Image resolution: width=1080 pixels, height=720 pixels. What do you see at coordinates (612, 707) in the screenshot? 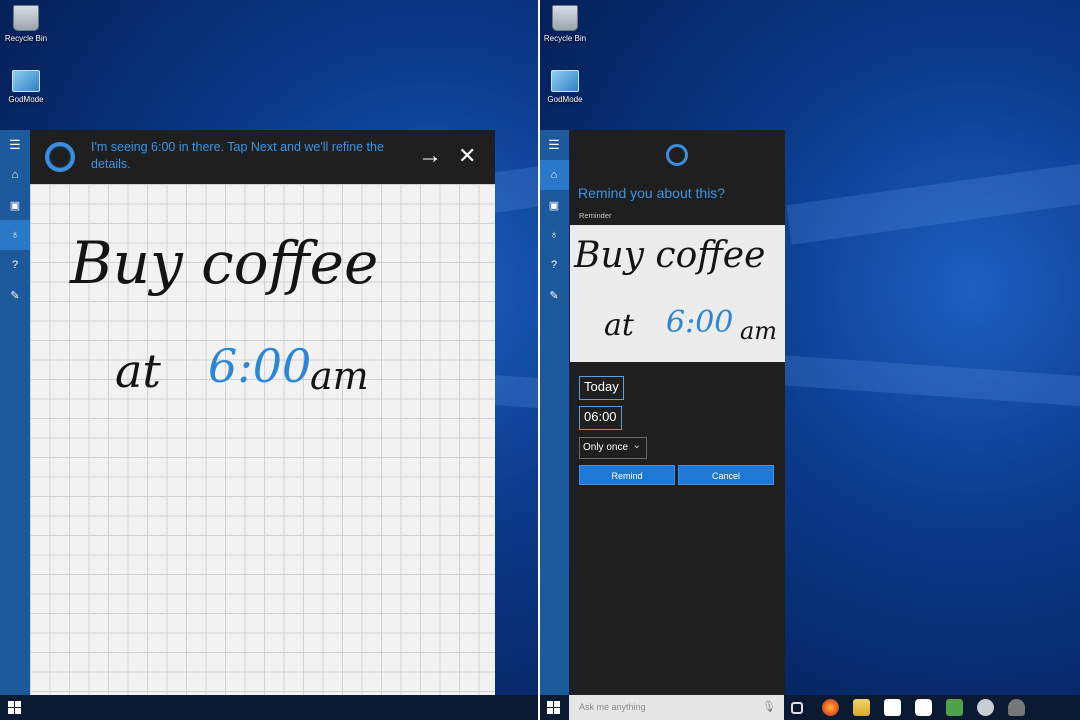
I see `search-placeholder: Ask me anything` at bounding box center [612, 707].